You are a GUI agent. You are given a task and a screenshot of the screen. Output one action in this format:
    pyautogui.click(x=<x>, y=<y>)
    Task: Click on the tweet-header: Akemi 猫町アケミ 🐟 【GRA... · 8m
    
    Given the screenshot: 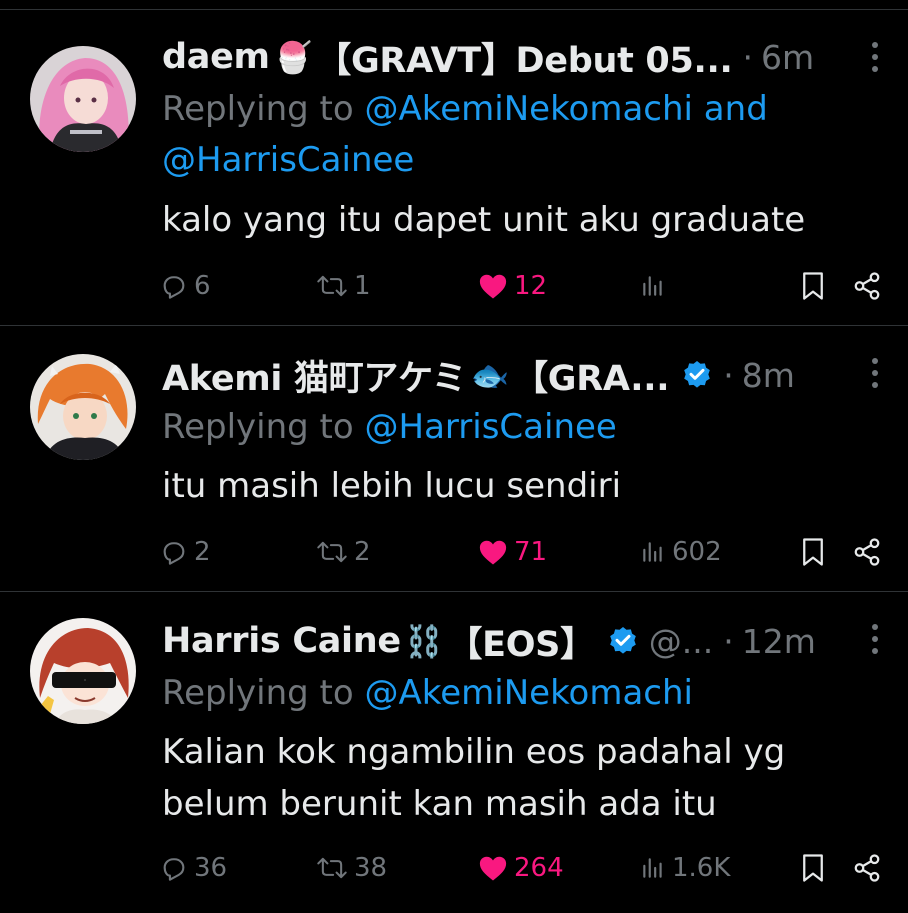 What is the action you would take?
    pyautogui.click(x=493, y=375)
    